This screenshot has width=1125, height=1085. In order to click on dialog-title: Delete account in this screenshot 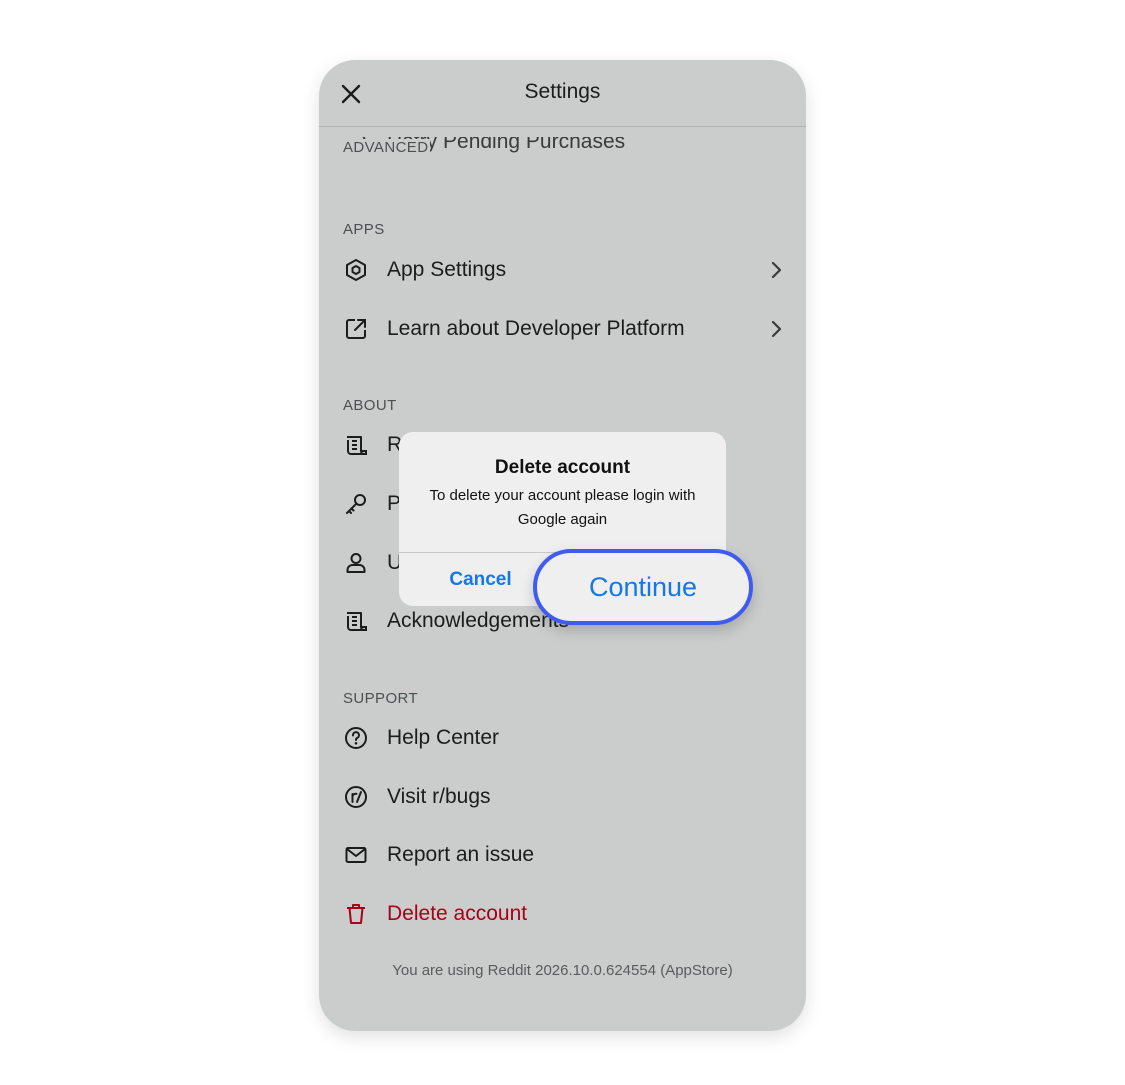, I will do `click(562, 467)`.